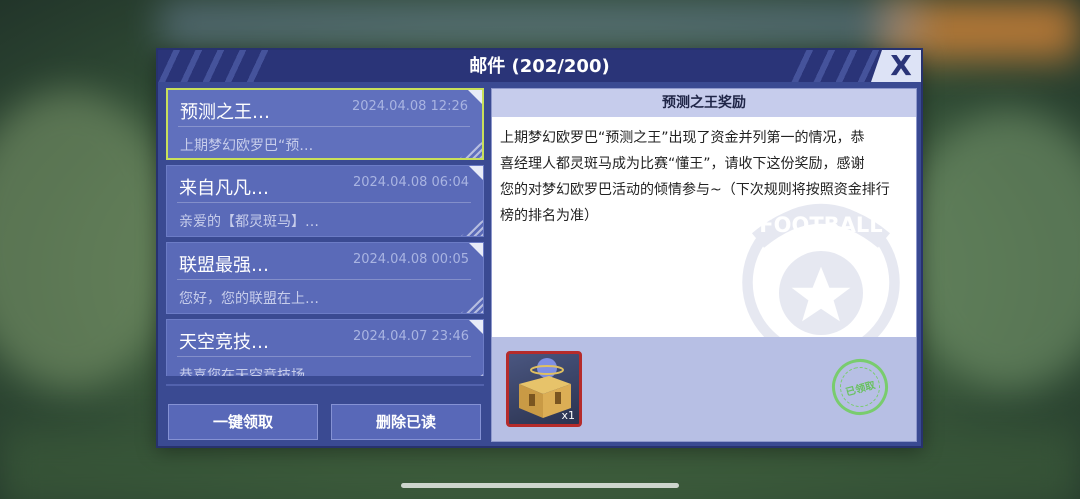 The width and height of the screenshot is (1080, 499). Describe the element at coordinates (990, 250) in the screenshot. I see `background-blur-right` at that location.